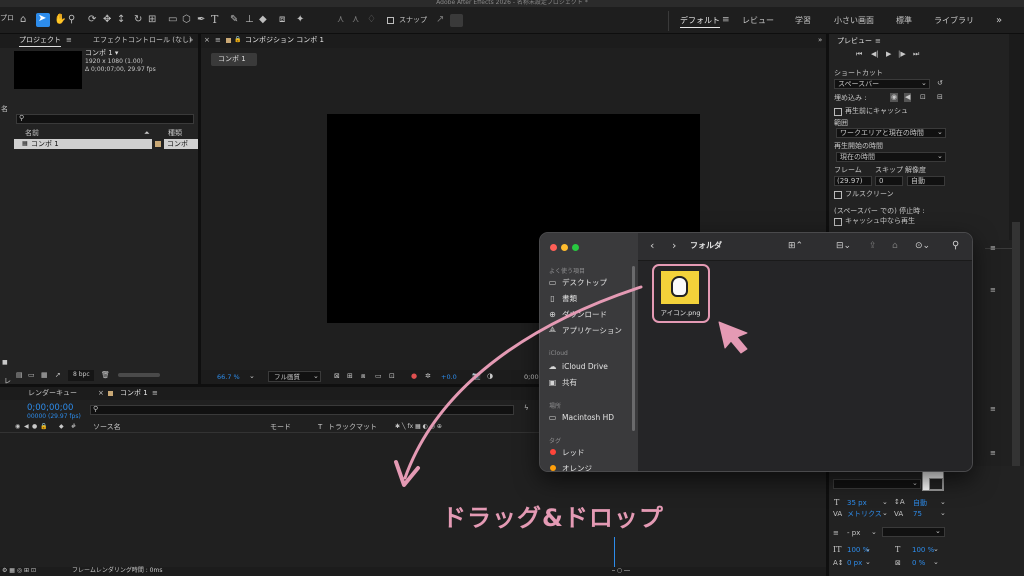  Describe the element at coordinates (733, 337) in the screenshot. I see `cursor-icon` at that location.